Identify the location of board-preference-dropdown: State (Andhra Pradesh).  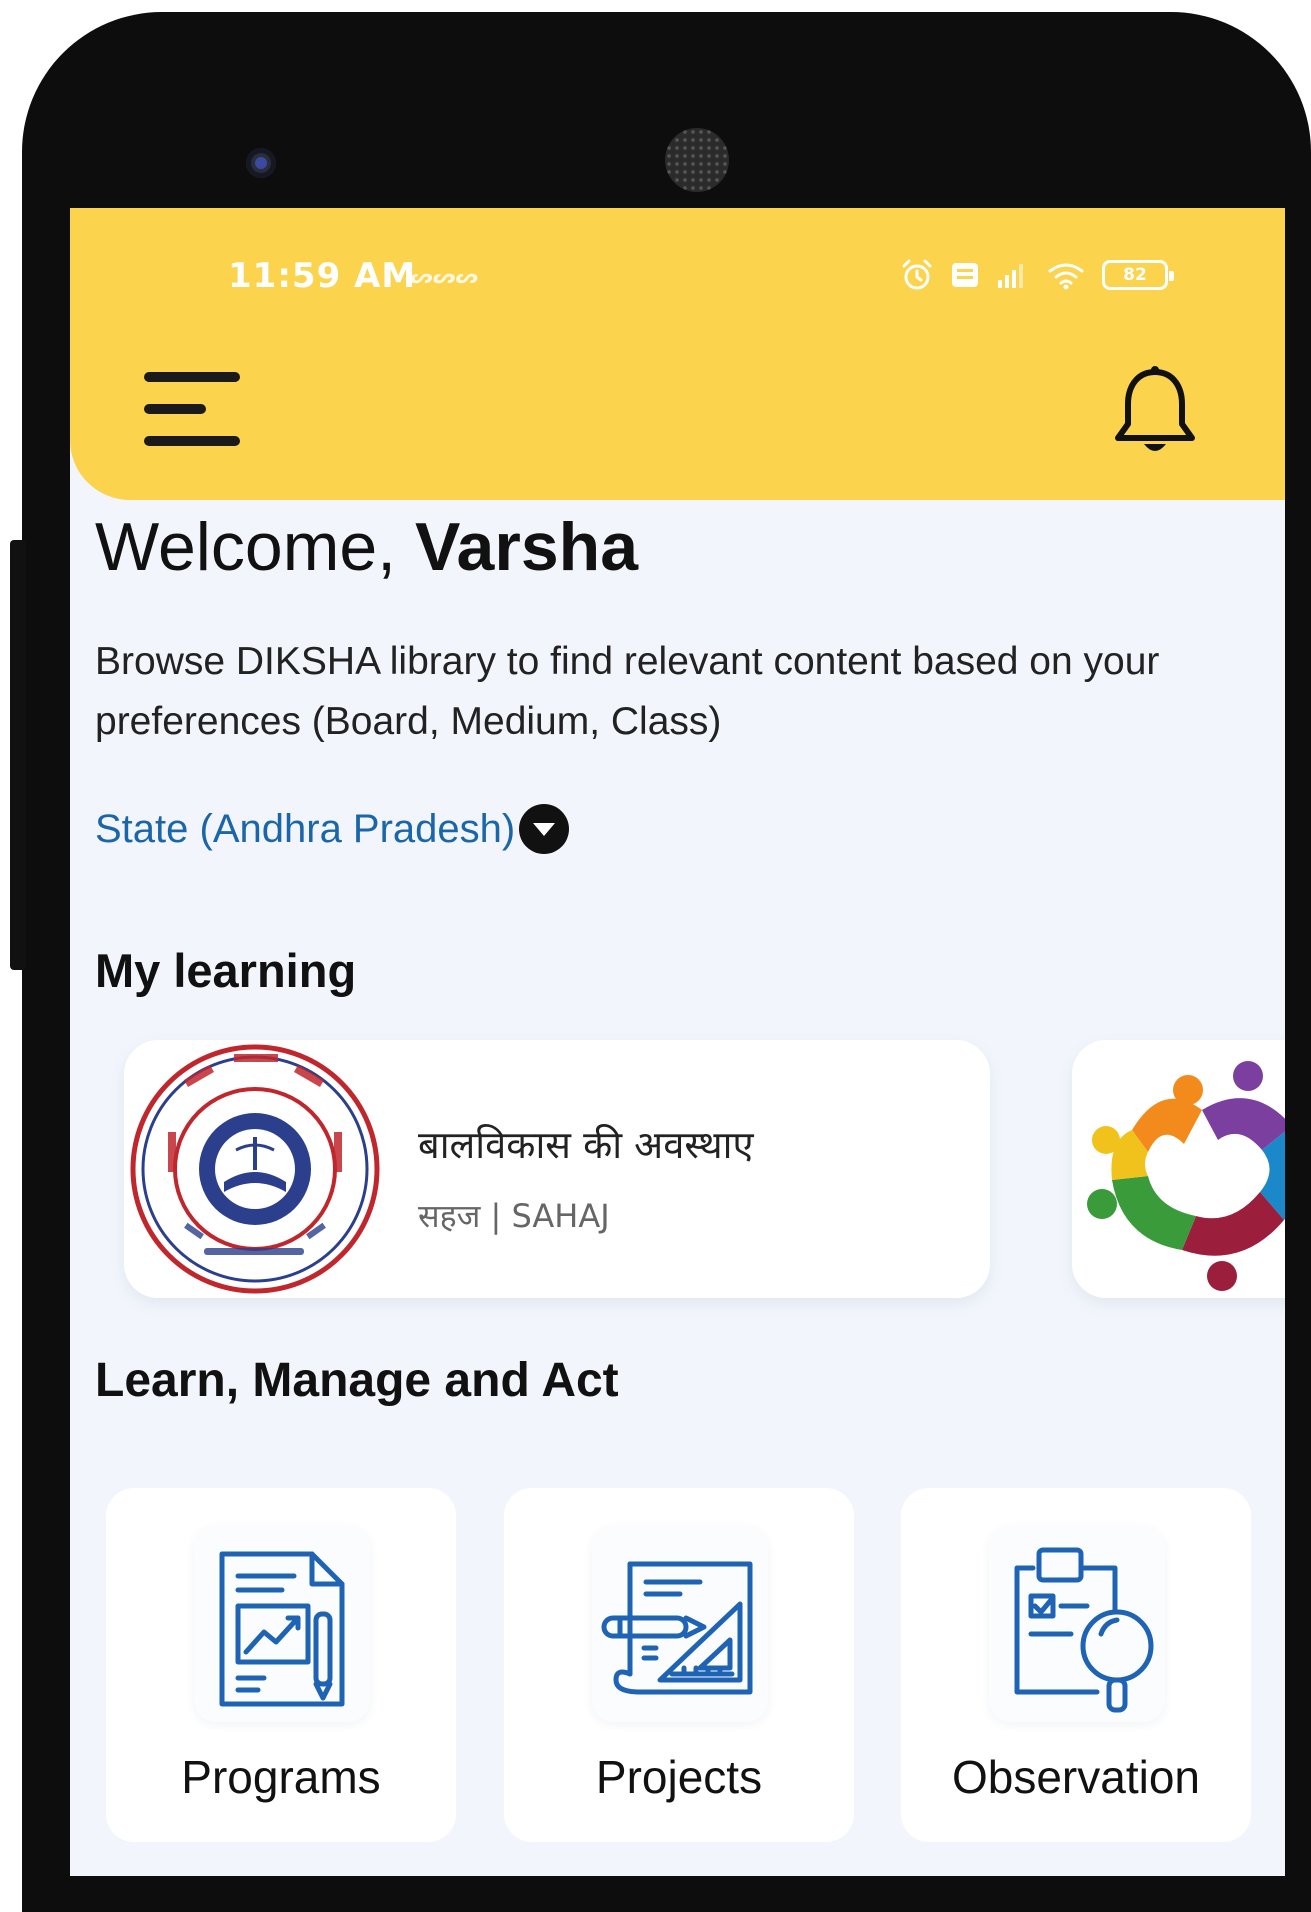
(332, 829).